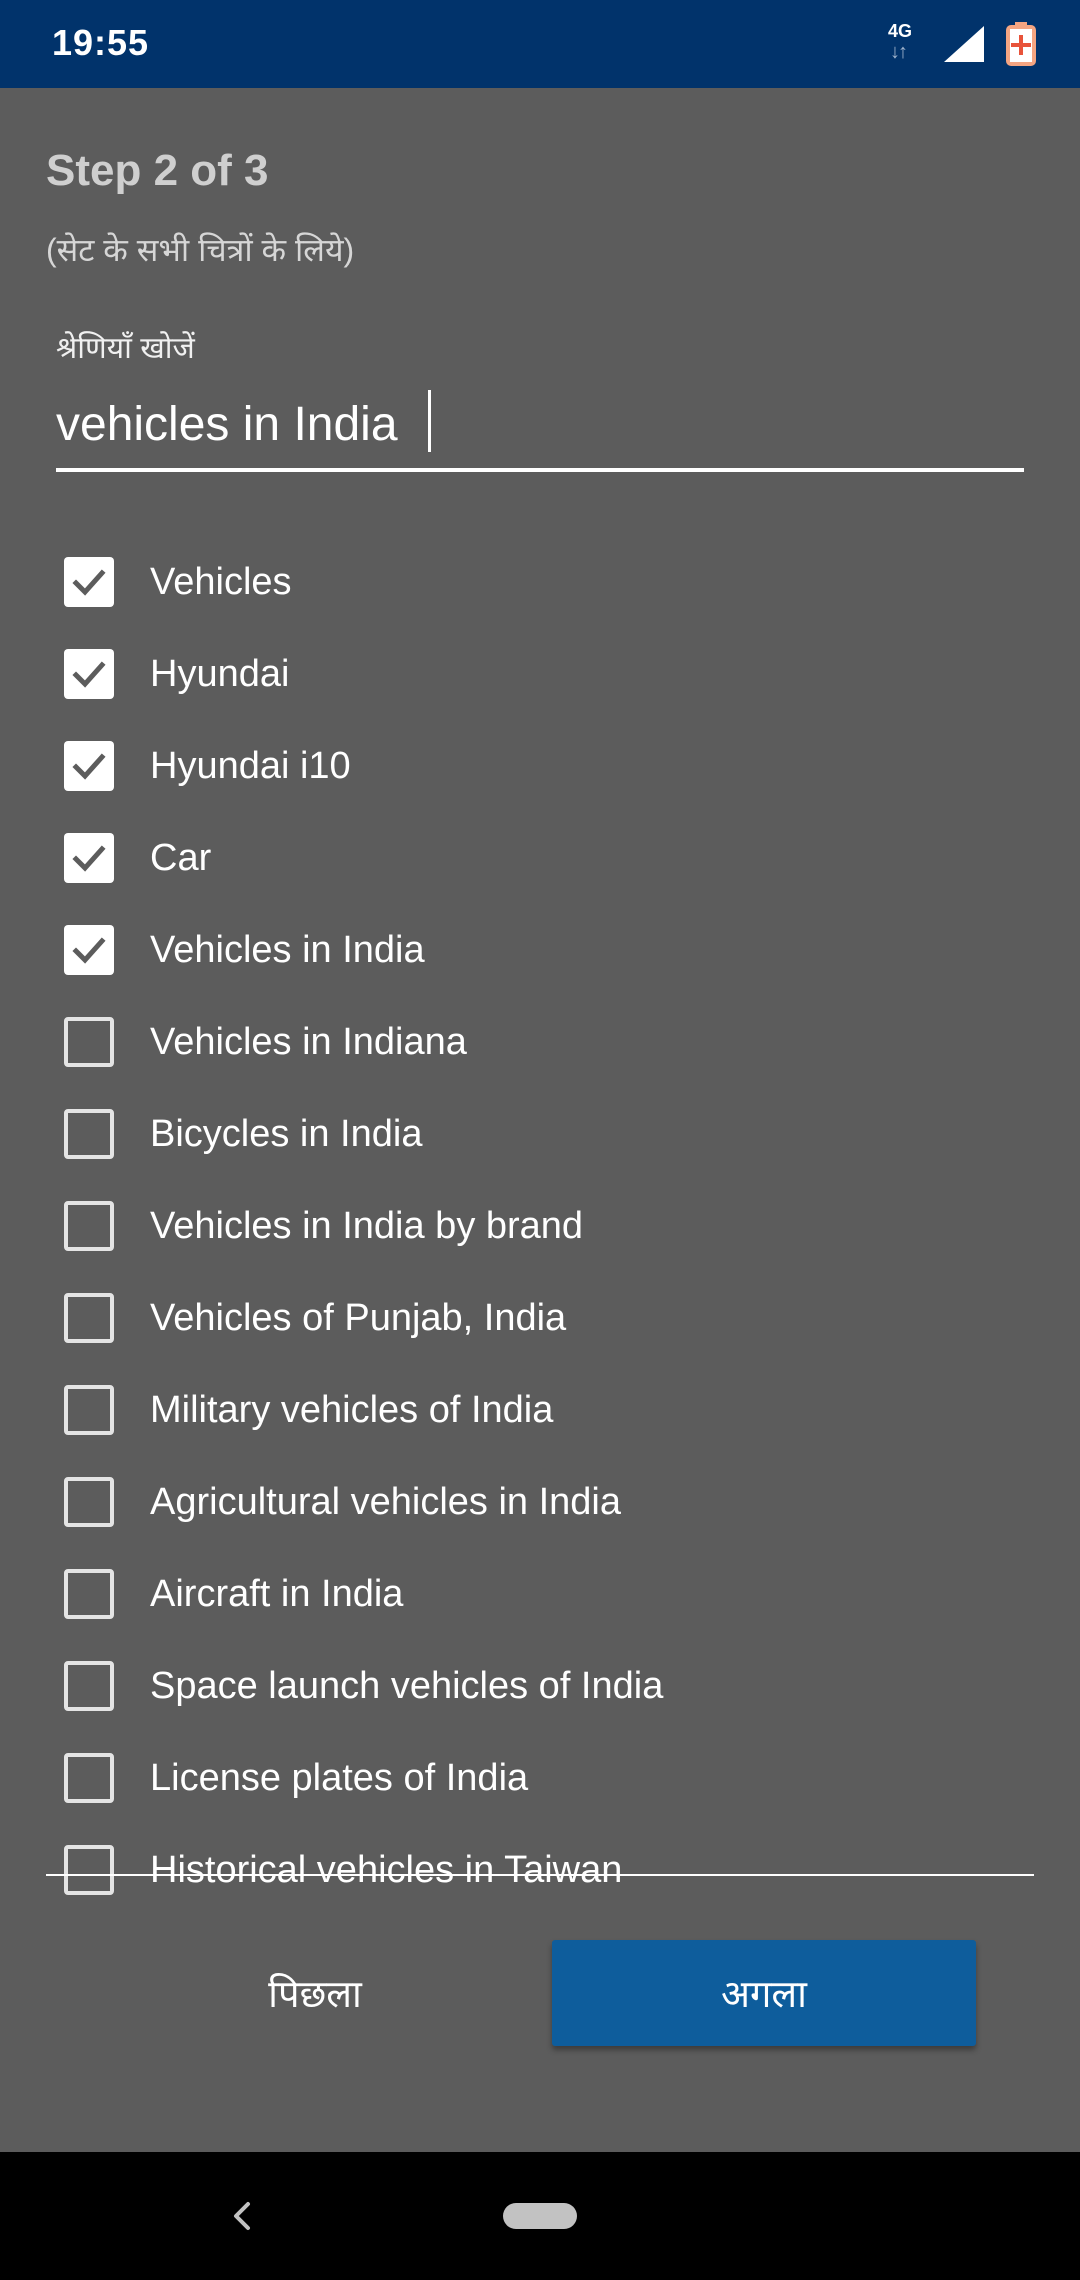 This screenshot has height=2280, width=1080. What do you see at coordinates (544, 950) in the screenshot?
I see `category-item: Vehicles in India` at bounding box center [544, 950].